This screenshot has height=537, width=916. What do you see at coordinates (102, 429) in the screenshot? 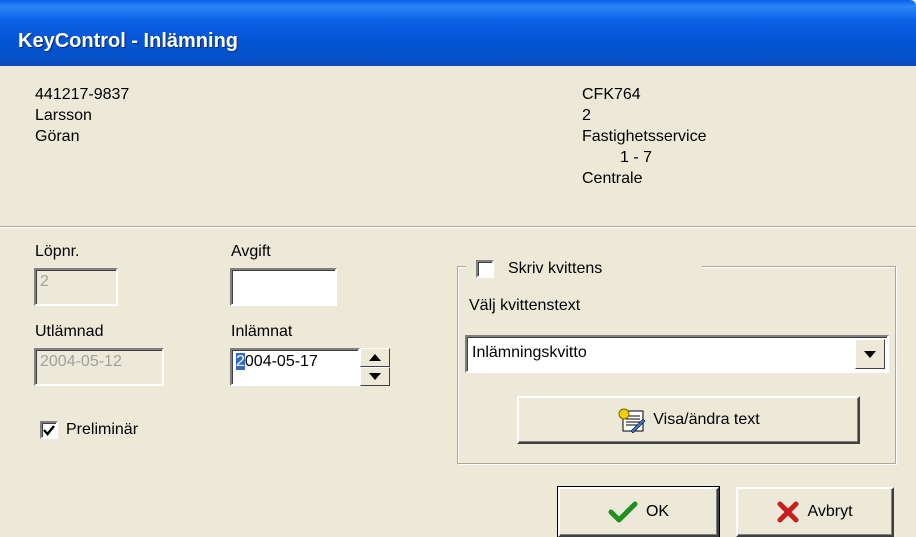
I see `preliminar-label: Preliminär` at bounding box center [102, 429].